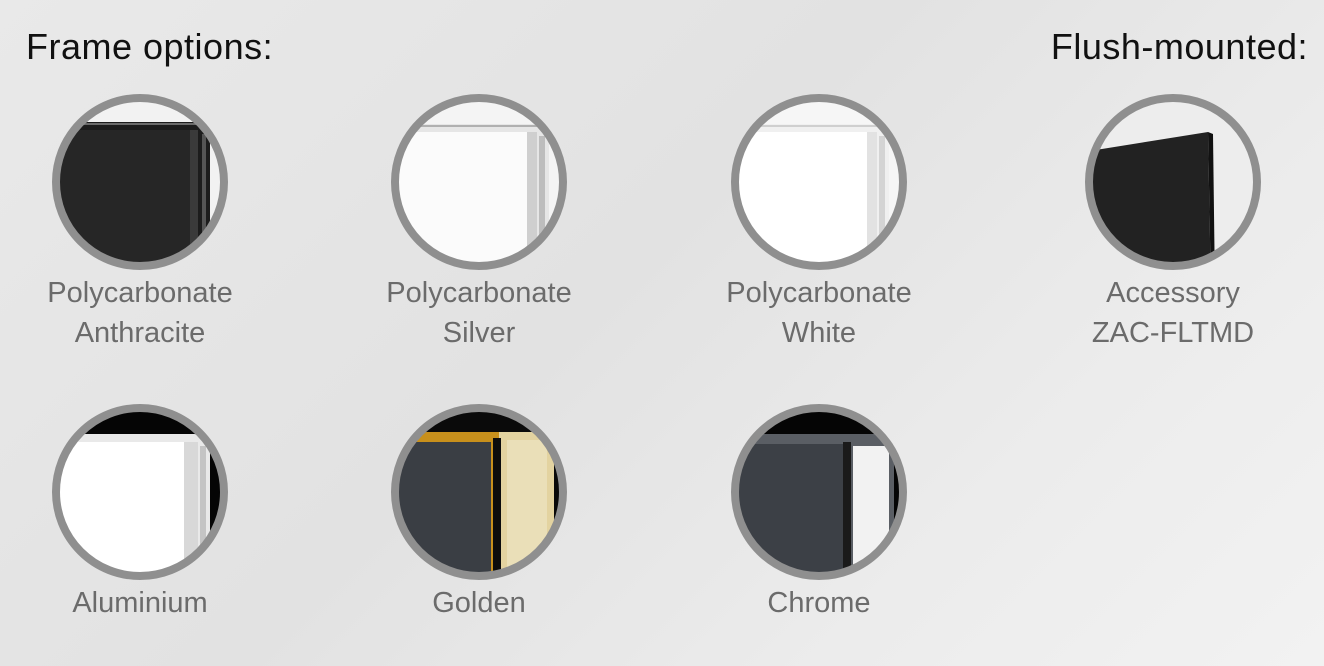 The width and height of the screenshot is (1324, 666). Describe the element at coordinates (819, 603) in the screenshot. I see `option-label: Chrome` at that location.